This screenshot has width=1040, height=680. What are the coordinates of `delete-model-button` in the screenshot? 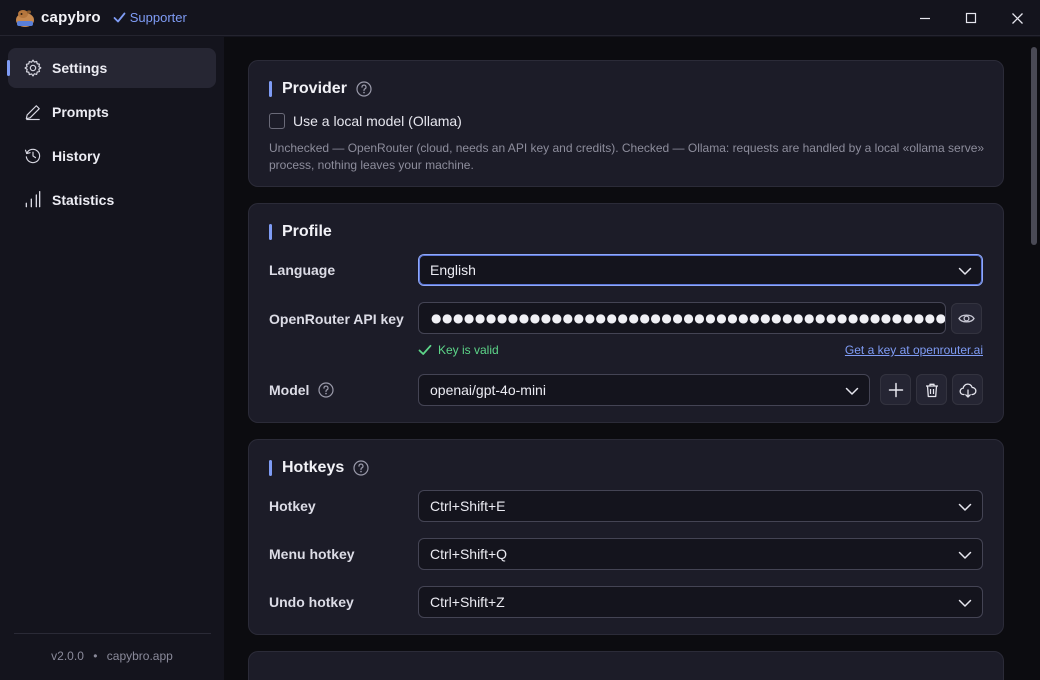 It's located at (931, 389).